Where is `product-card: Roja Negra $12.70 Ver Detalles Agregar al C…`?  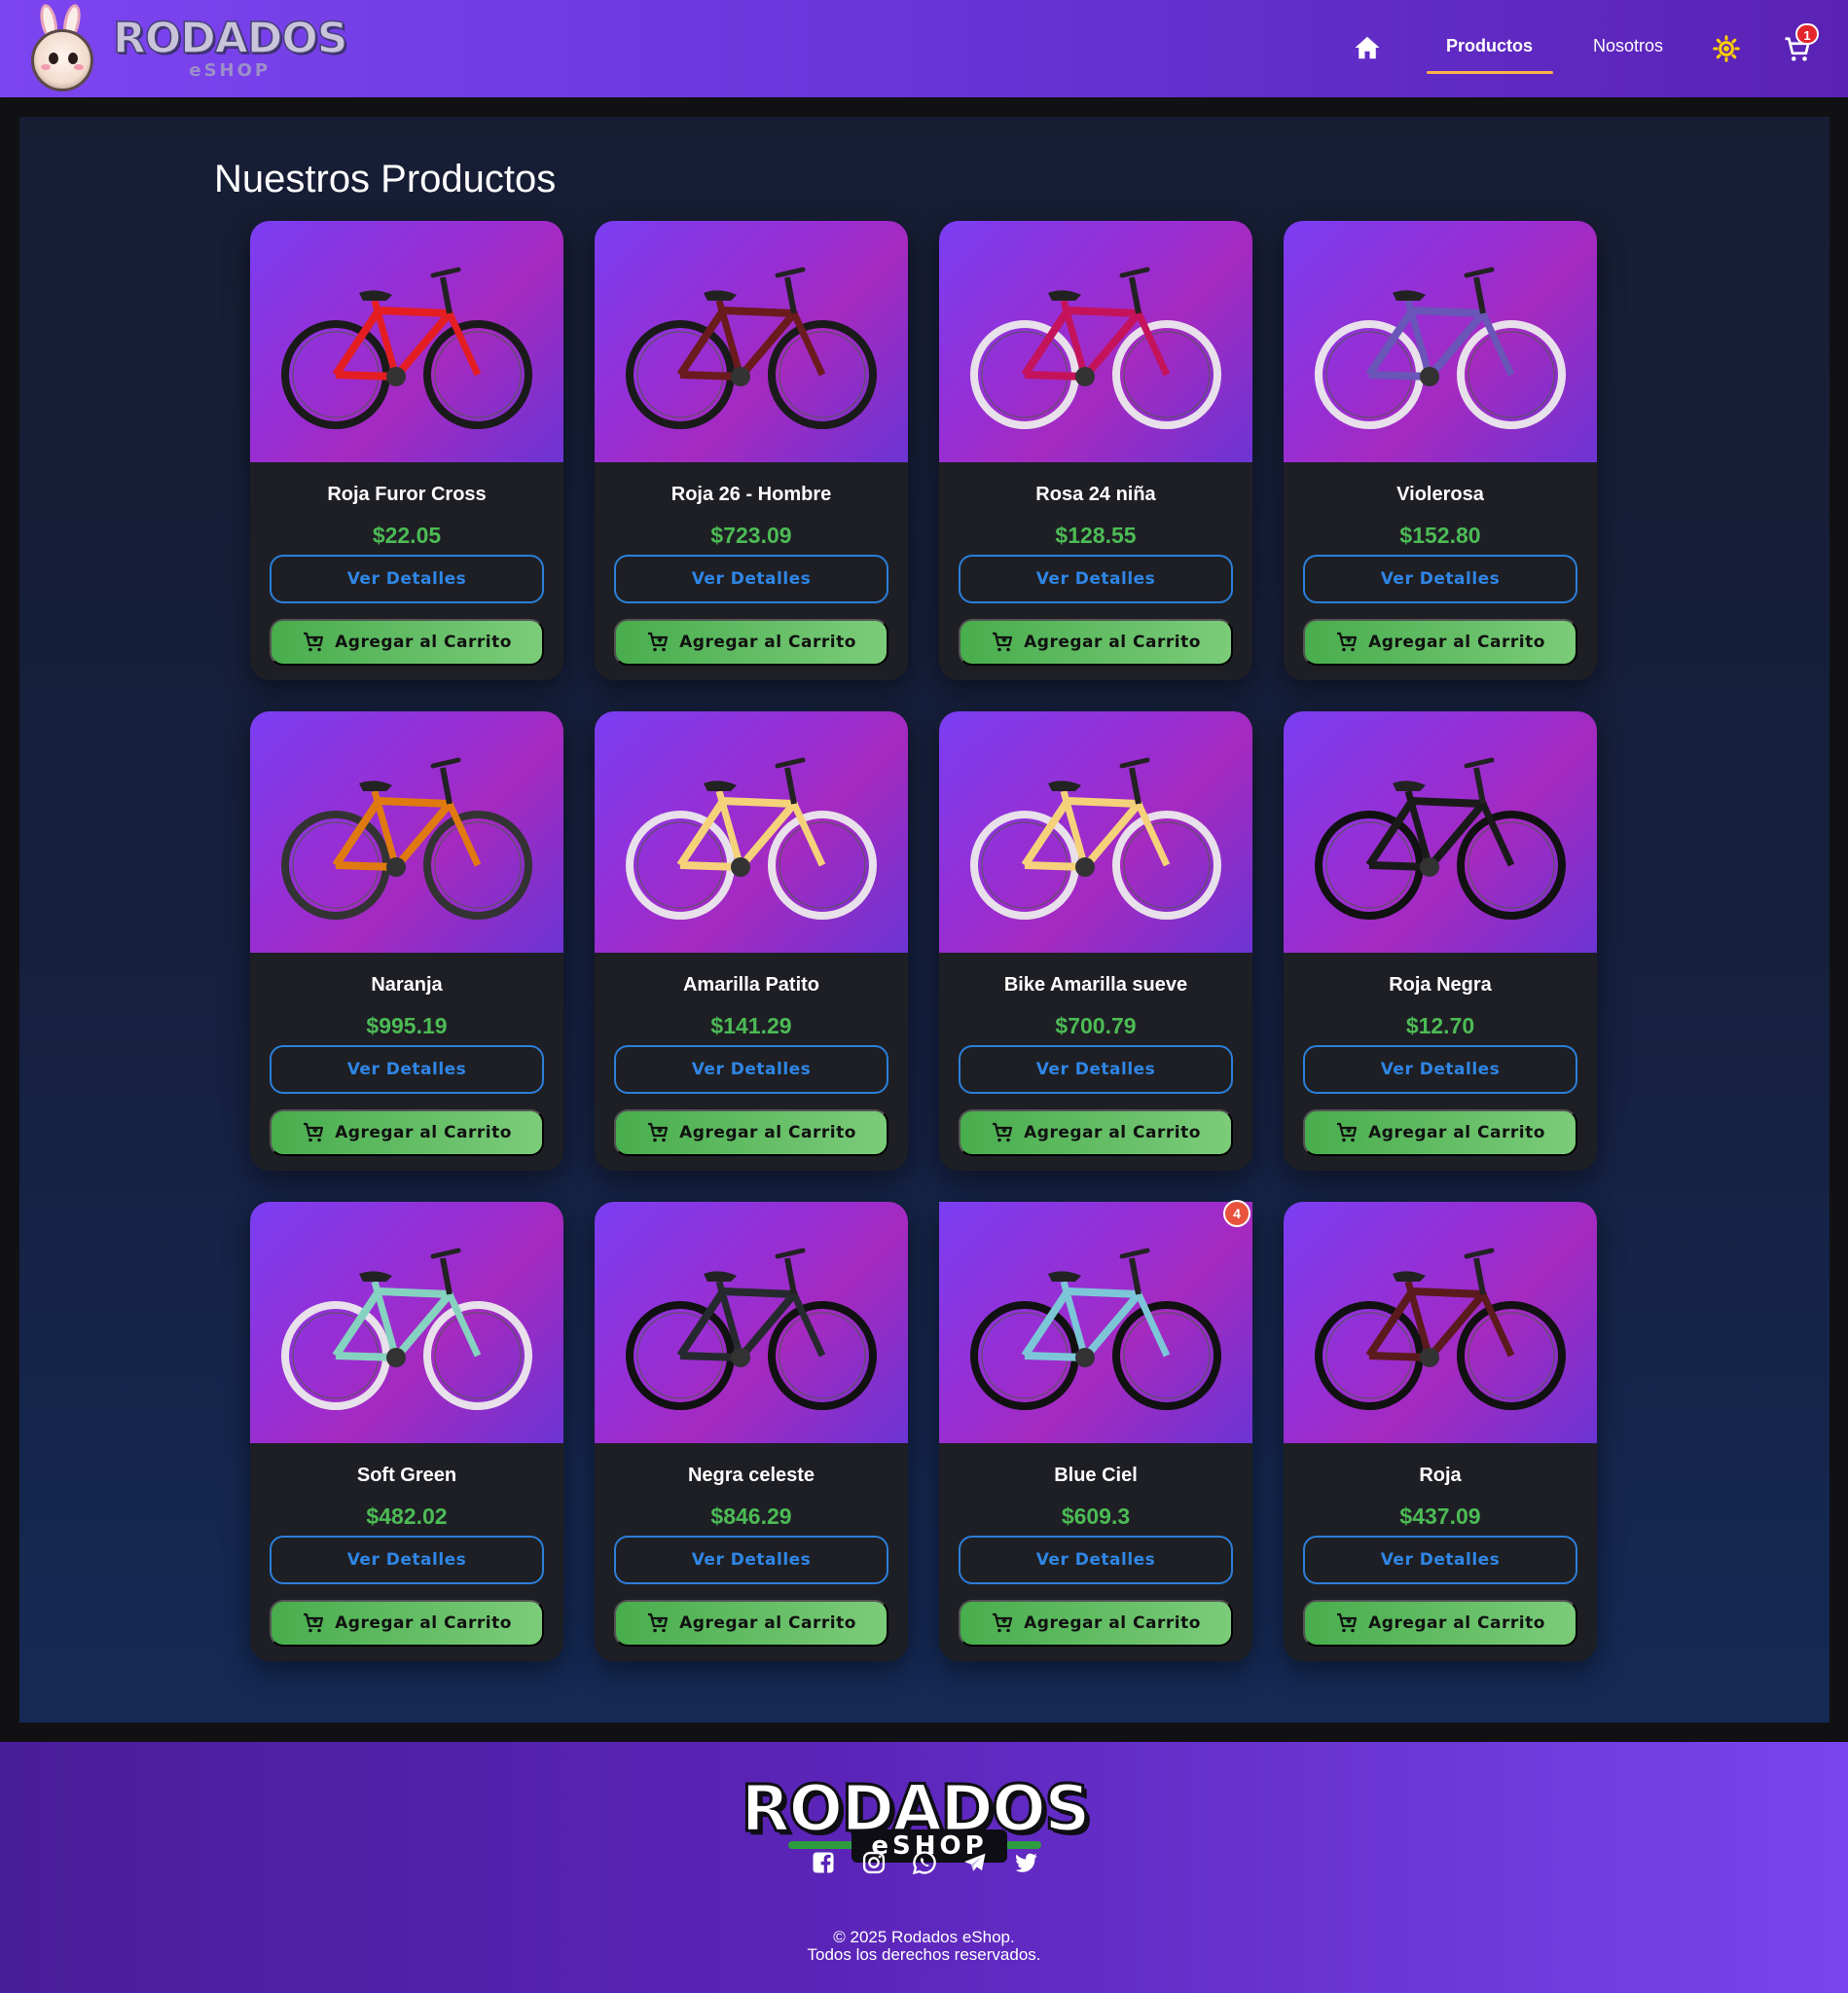
product-card: Roja Negra $12.70 Ver Detalles Agregar al C… is located at coordinates (1440, 941).